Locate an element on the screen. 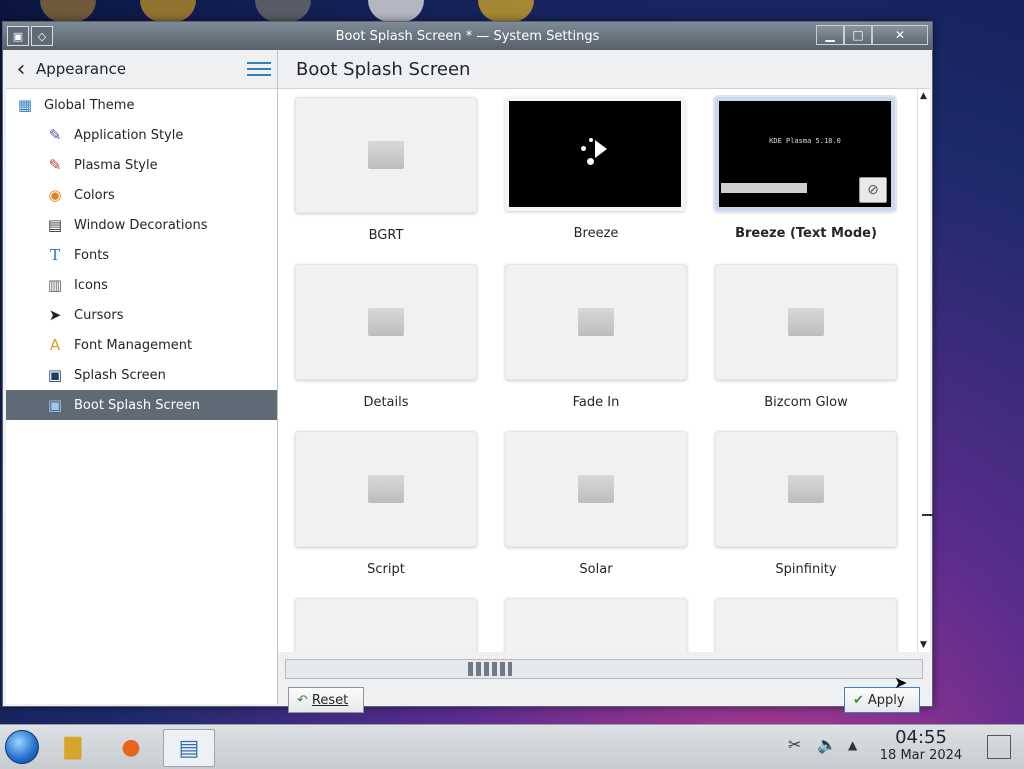  global-theme-icon: ▦ is located at coordinates (25, 105).